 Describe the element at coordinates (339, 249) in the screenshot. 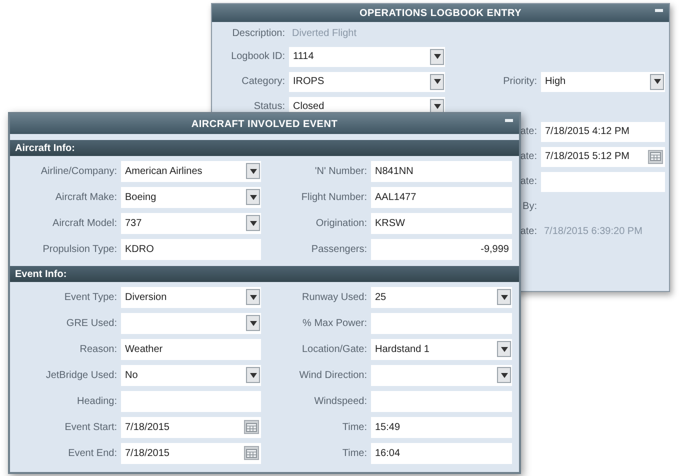

I see `field-label: Passengers:` at that location.